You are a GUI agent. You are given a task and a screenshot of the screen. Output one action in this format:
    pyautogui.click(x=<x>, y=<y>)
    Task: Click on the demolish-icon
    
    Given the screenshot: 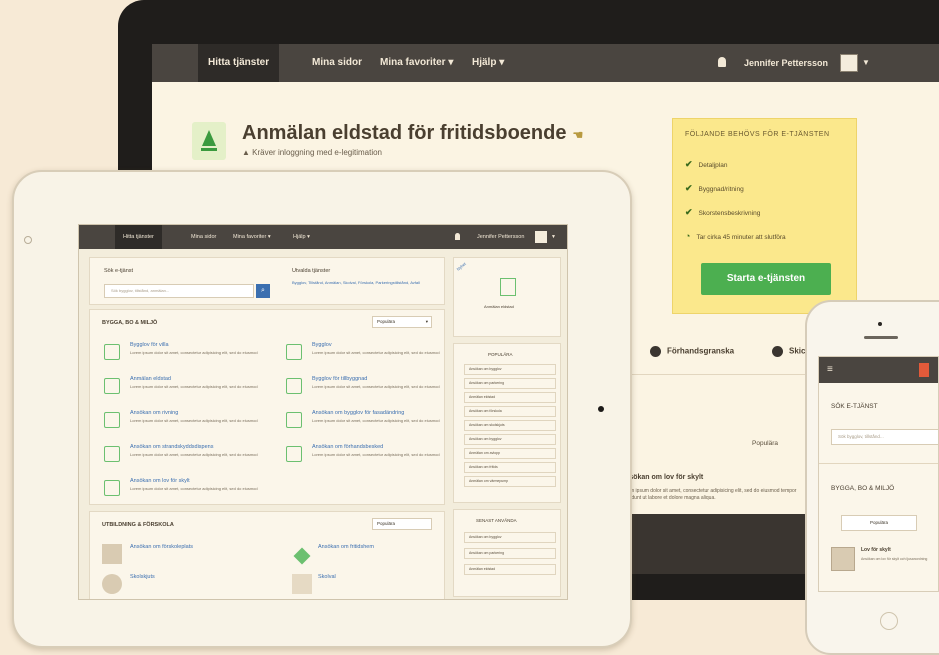 What is the action you would take?
    pyautogui.click(x=112, y=420)
    